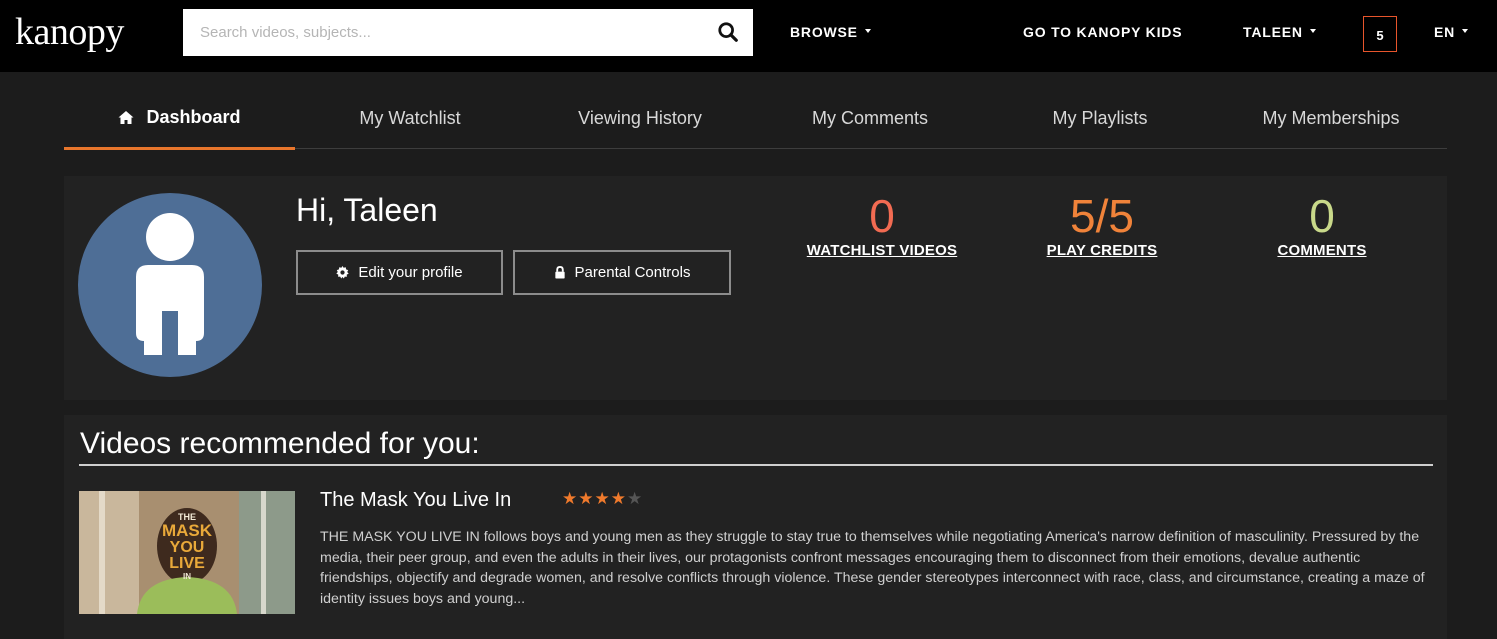  What do you see at coordinates (187, 547) in the screenshot?
I see `poster-title-line: YOU` at bounding box center [187, 547].